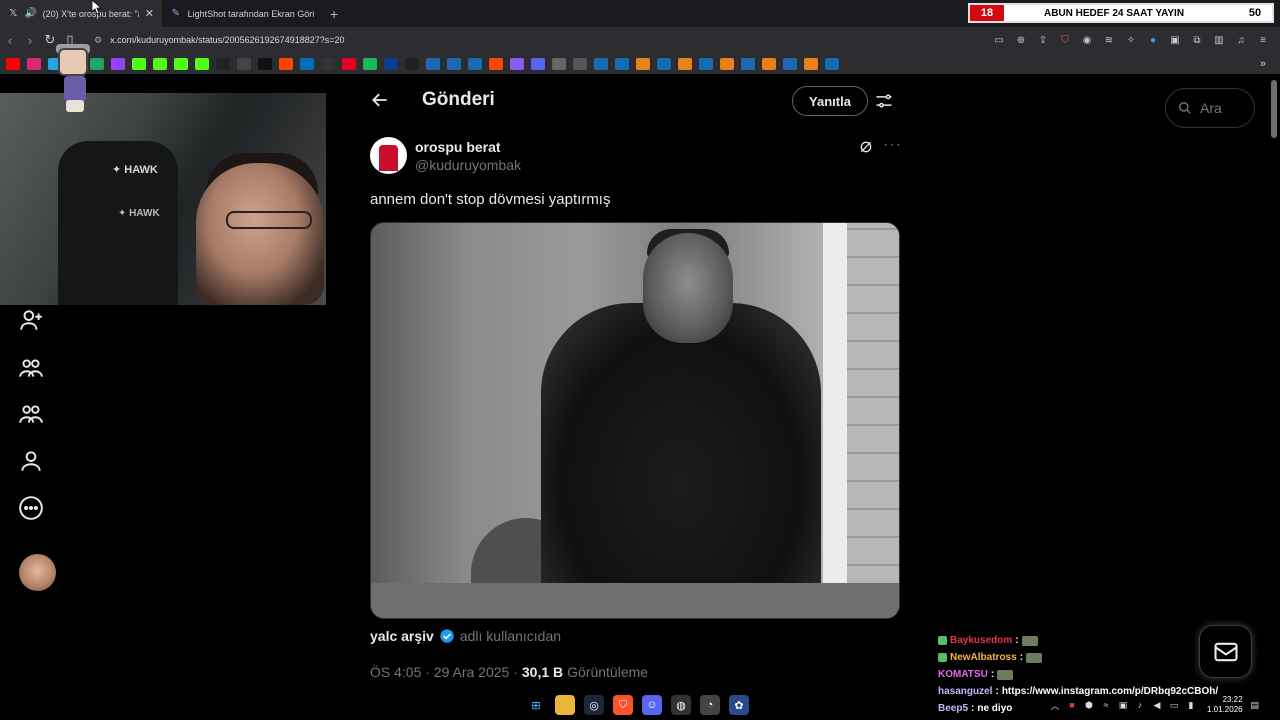 This screenshot has width=1280, height=720. What do you see at coordinates (202, 63) in the screenshot?
I see `bookmark-game-icon` at bounding box center [202, 63].